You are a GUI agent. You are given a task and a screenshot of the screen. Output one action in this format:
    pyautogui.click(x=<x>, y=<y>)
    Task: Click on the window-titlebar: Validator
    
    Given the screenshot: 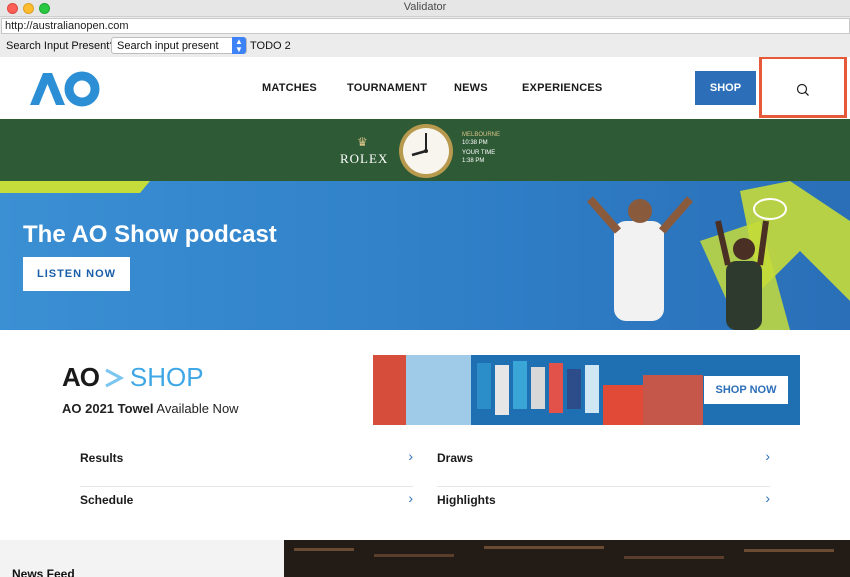 What is the action you would take?
    pyautogui.click(x=425, y=8)
    